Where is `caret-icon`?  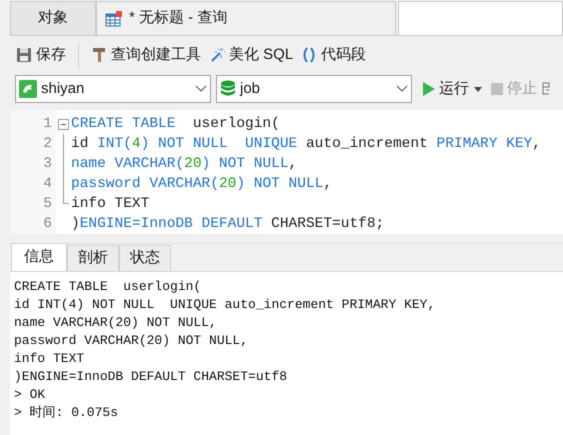 caret-icon is located at coordinates (478, 89).